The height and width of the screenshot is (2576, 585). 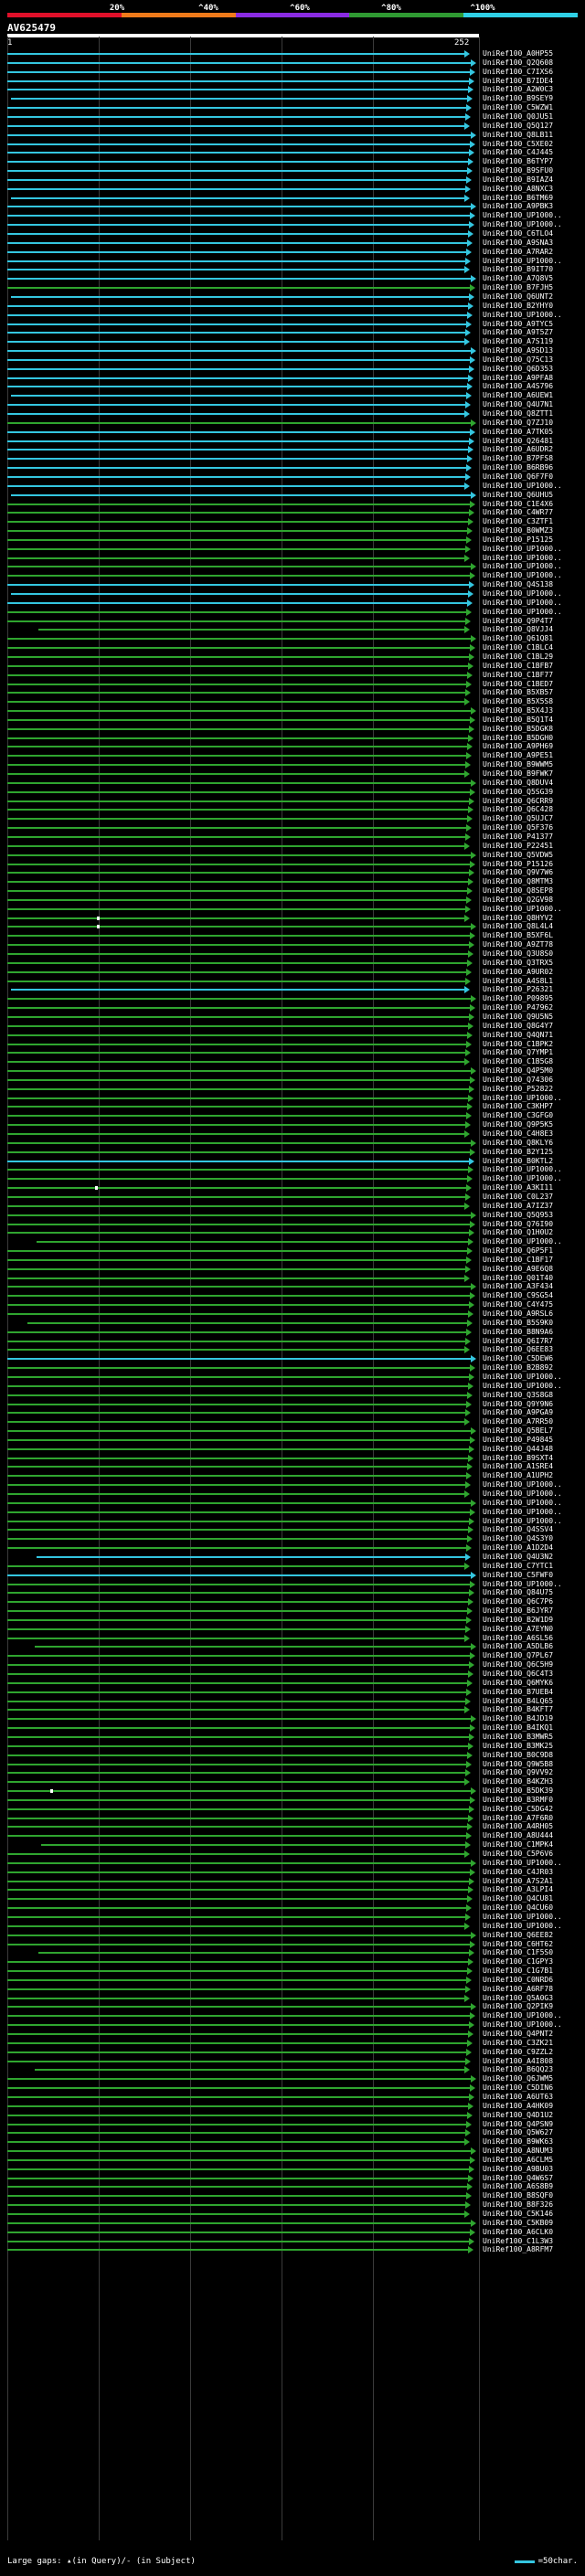 I want to click on hit-label: UniRef100_Q9P5K5, so click(x=518, y=1125).